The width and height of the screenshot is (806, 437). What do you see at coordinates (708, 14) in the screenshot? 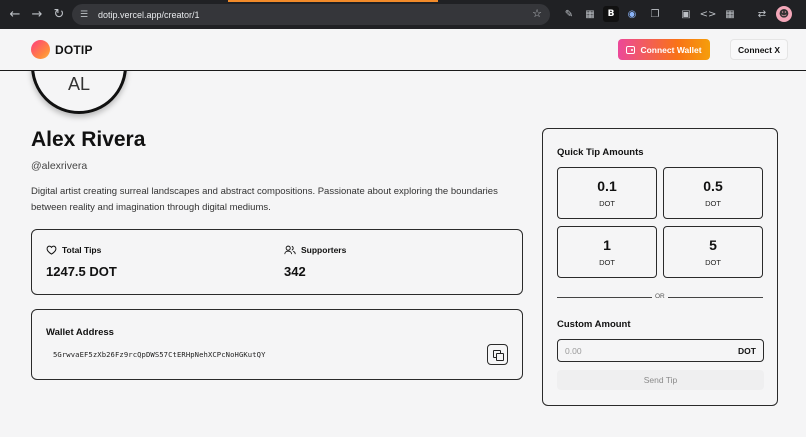
I see `code-icon: <>` at bounding box center [708, 14].